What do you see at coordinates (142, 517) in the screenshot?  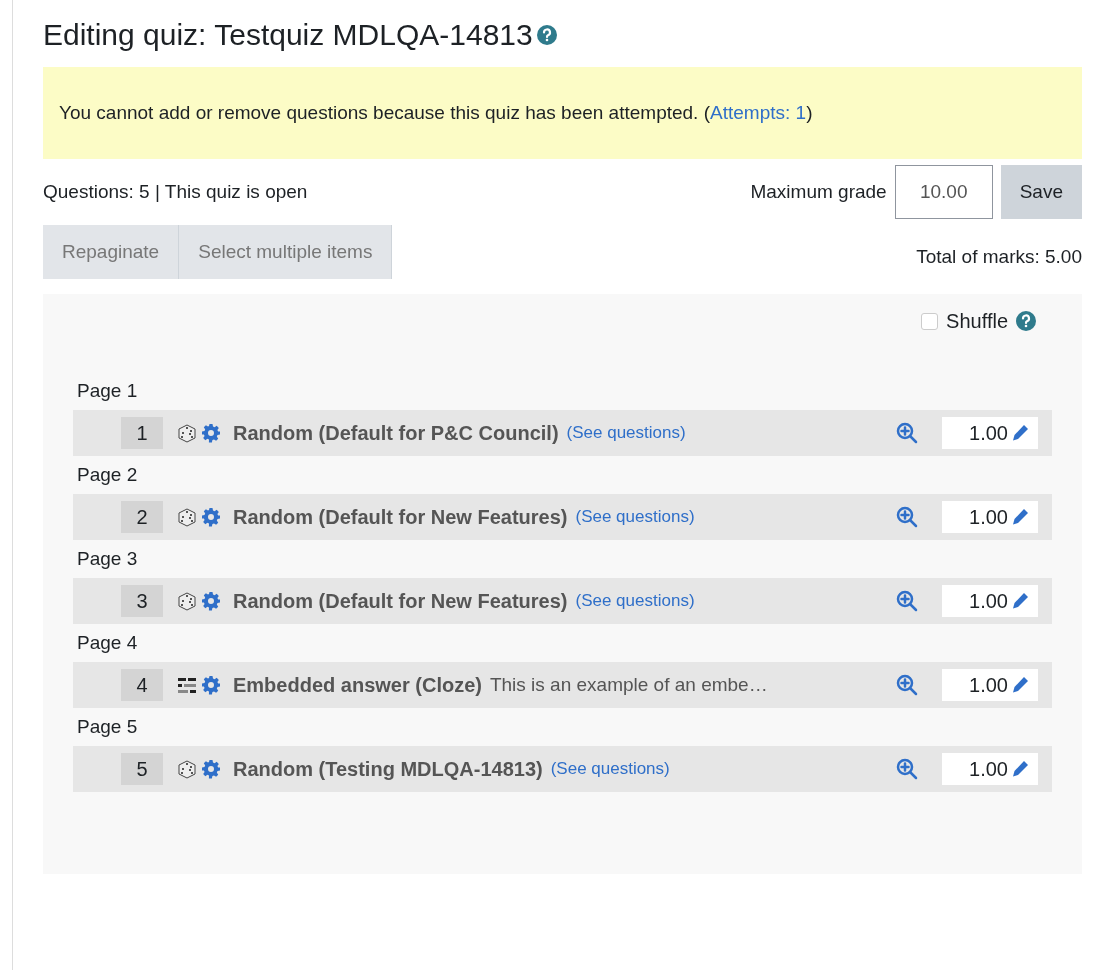 I see `question-number: 2` at bounding box center [142, 517].